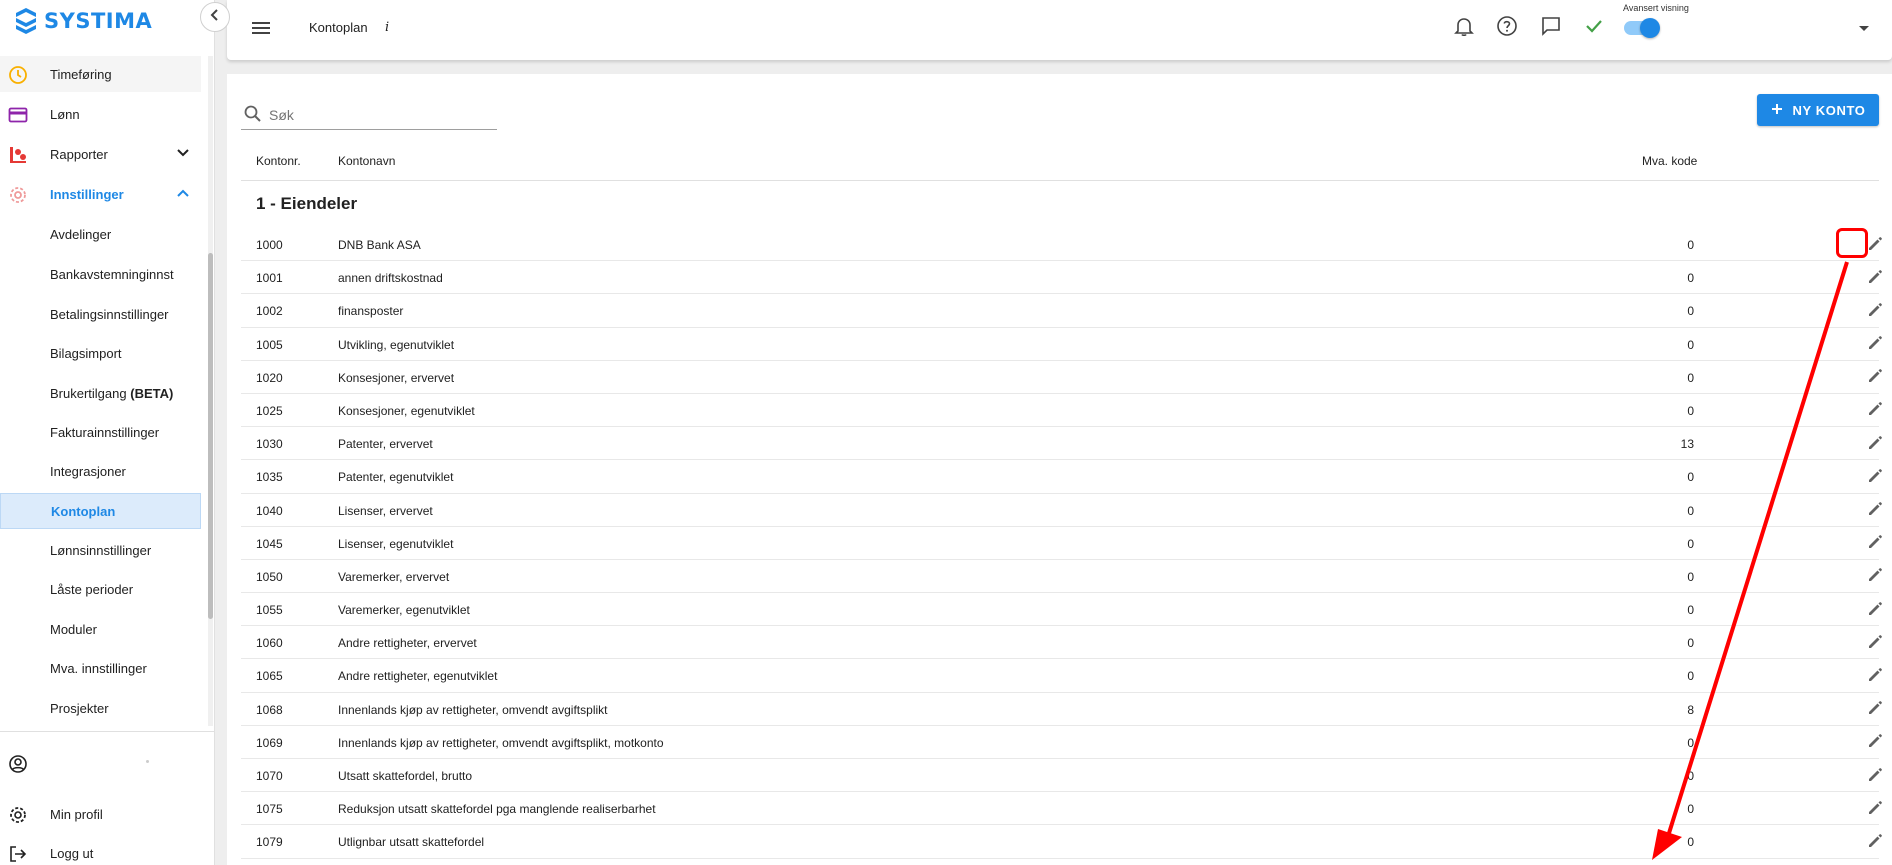 This screenshot has width=1892, height=865. I want to click on account-dropdown-button, so click(1864, 28).